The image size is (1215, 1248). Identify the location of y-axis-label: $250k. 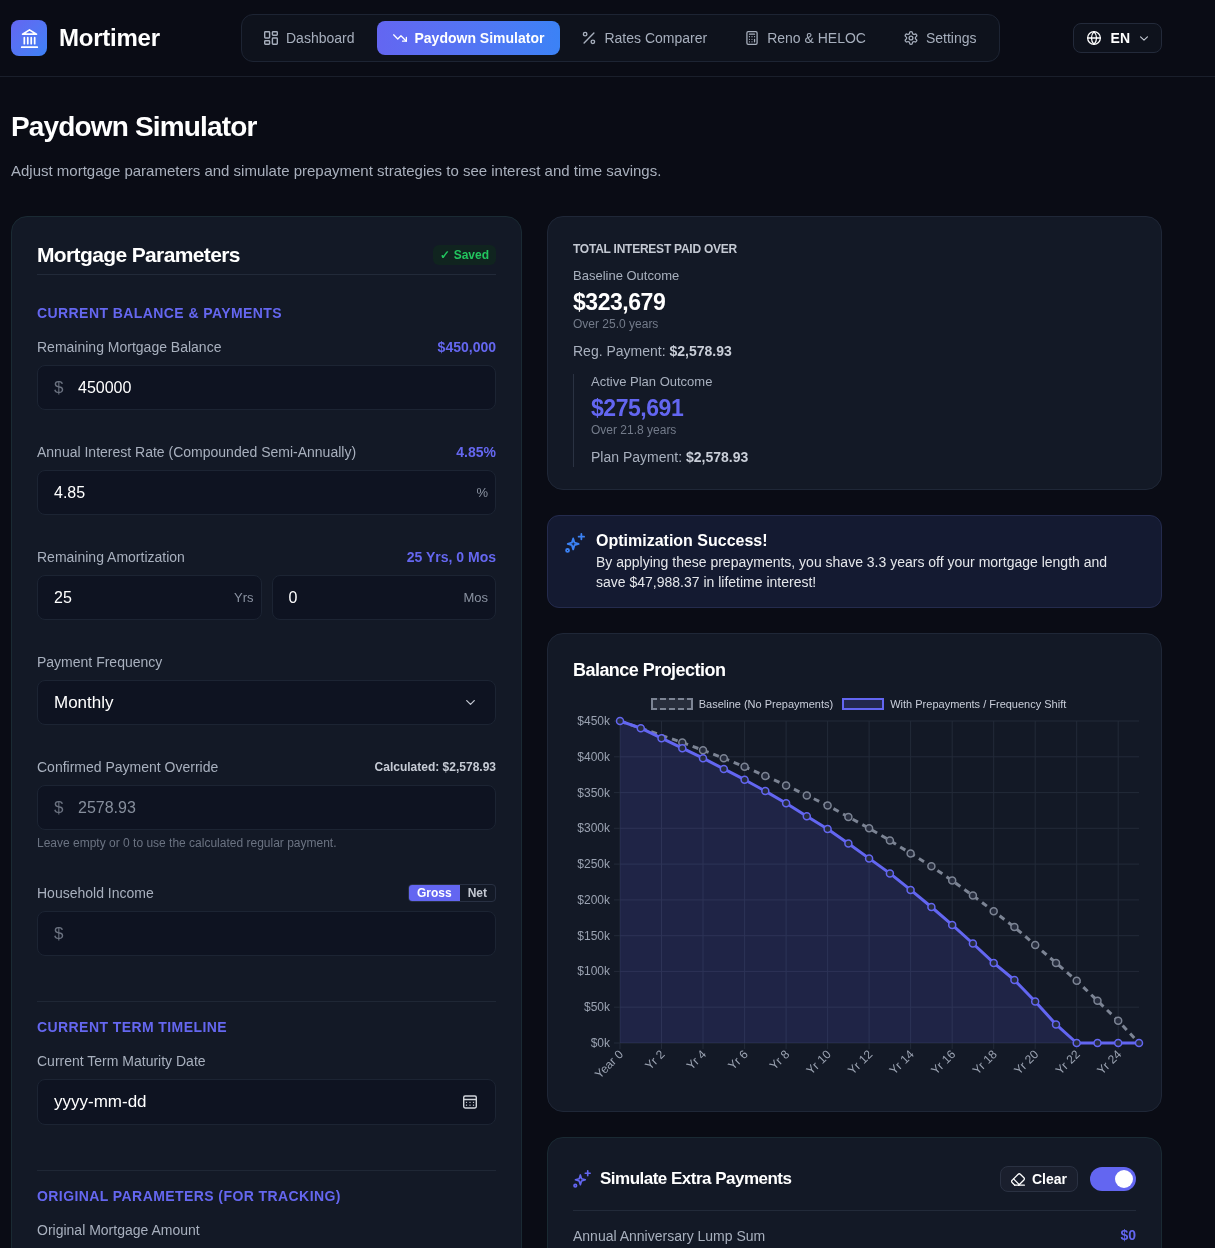
(593, 864).